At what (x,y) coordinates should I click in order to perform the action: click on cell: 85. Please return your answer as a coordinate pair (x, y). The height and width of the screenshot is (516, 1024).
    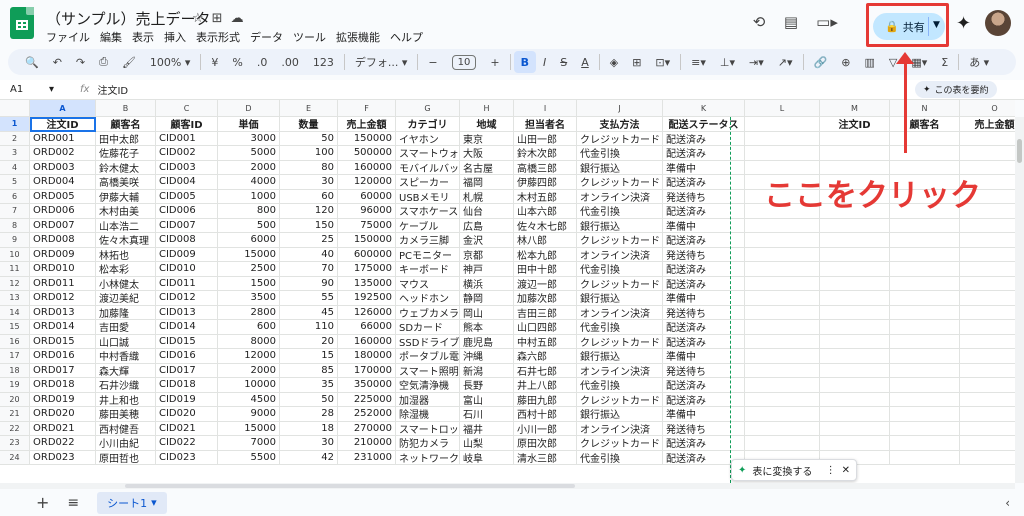
    Looking at the image, I should click on (309, 370).